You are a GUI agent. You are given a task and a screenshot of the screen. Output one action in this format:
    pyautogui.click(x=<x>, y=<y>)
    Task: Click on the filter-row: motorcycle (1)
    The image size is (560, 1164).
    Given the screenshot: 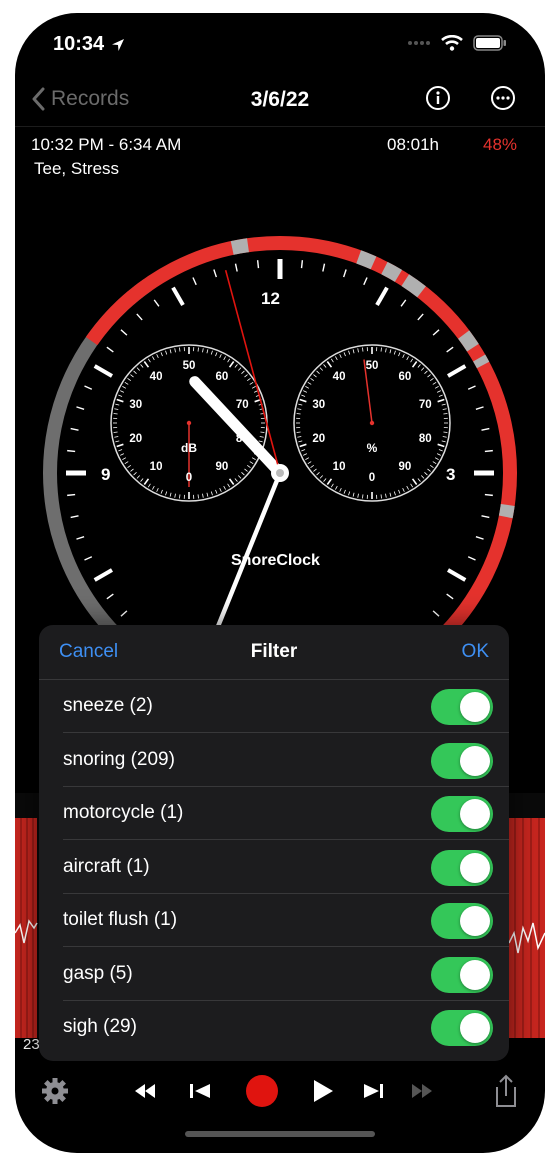 What is the action you would take?
    pyautogui.click(x=286, y=813)
    